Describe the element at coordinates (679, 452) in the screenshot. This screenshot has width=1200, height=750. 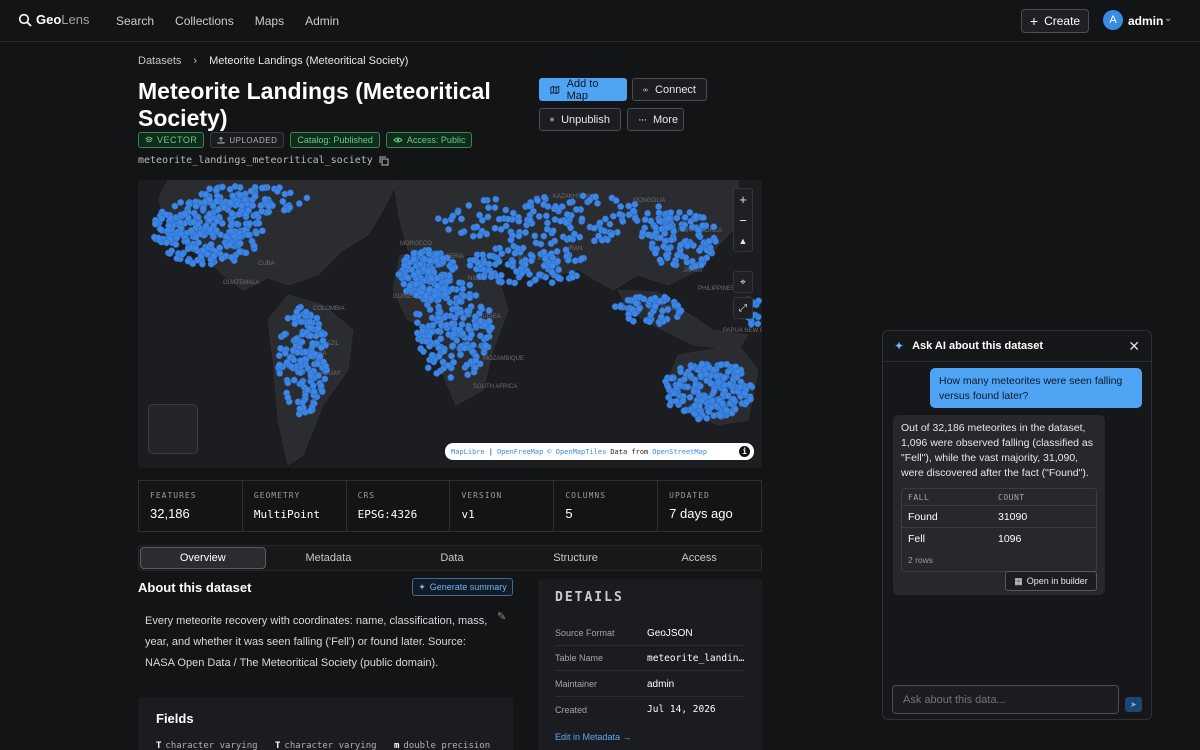
I see `openstreetmap-link: OpenStreetMap` at that location.